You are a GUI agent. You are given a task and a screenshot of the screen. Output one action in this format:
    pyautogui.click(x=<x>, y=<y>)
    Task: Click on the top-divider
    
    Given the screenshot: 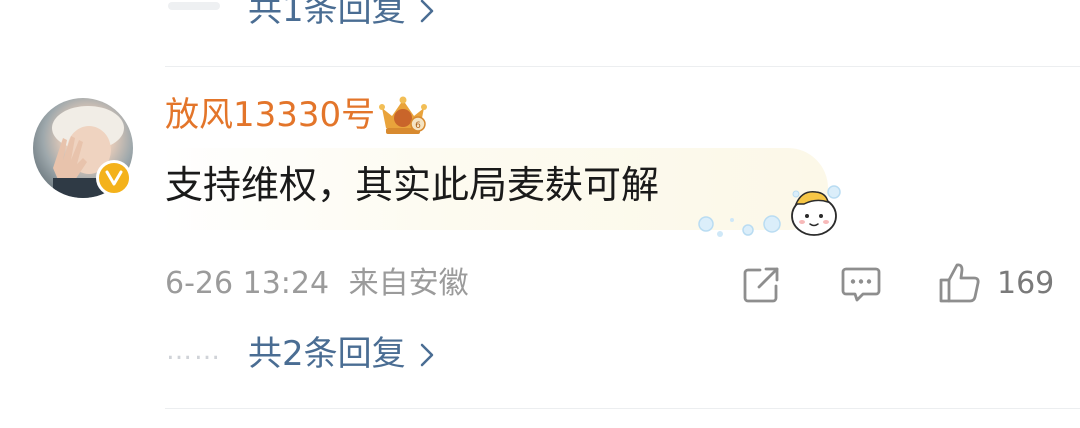 What is the action you would take?
    pyautogui.click(x=622, y=66)
    